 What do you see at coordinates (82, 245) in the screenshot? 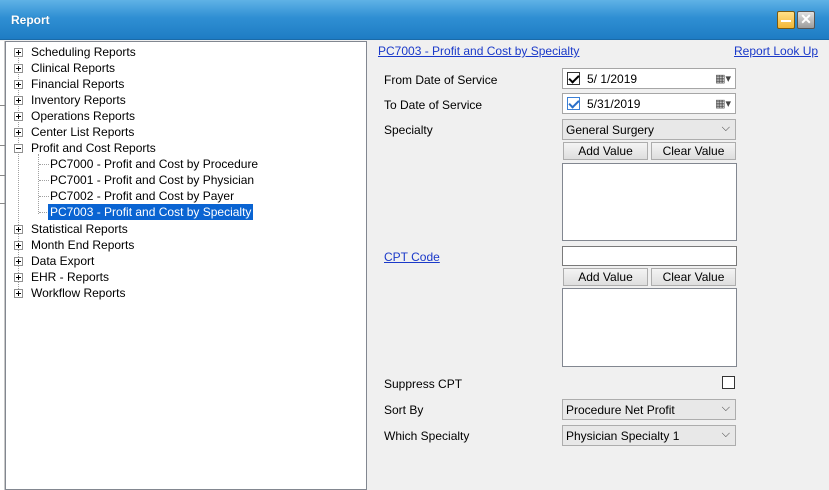
I see `tree-item-label: Month End Reports` at bounding box center [82, 245].